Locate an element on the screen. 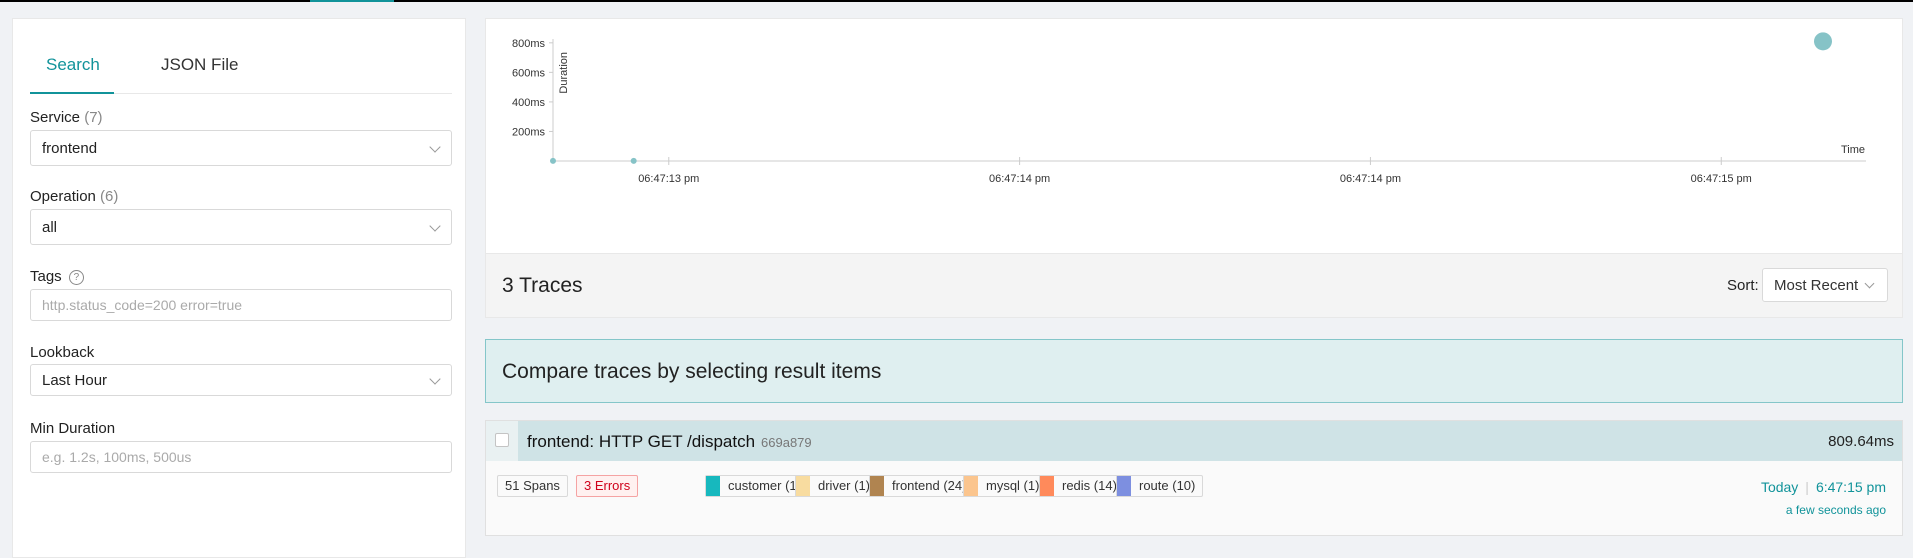  y-tick-label: 600ms is located at coordinates (529, 73).